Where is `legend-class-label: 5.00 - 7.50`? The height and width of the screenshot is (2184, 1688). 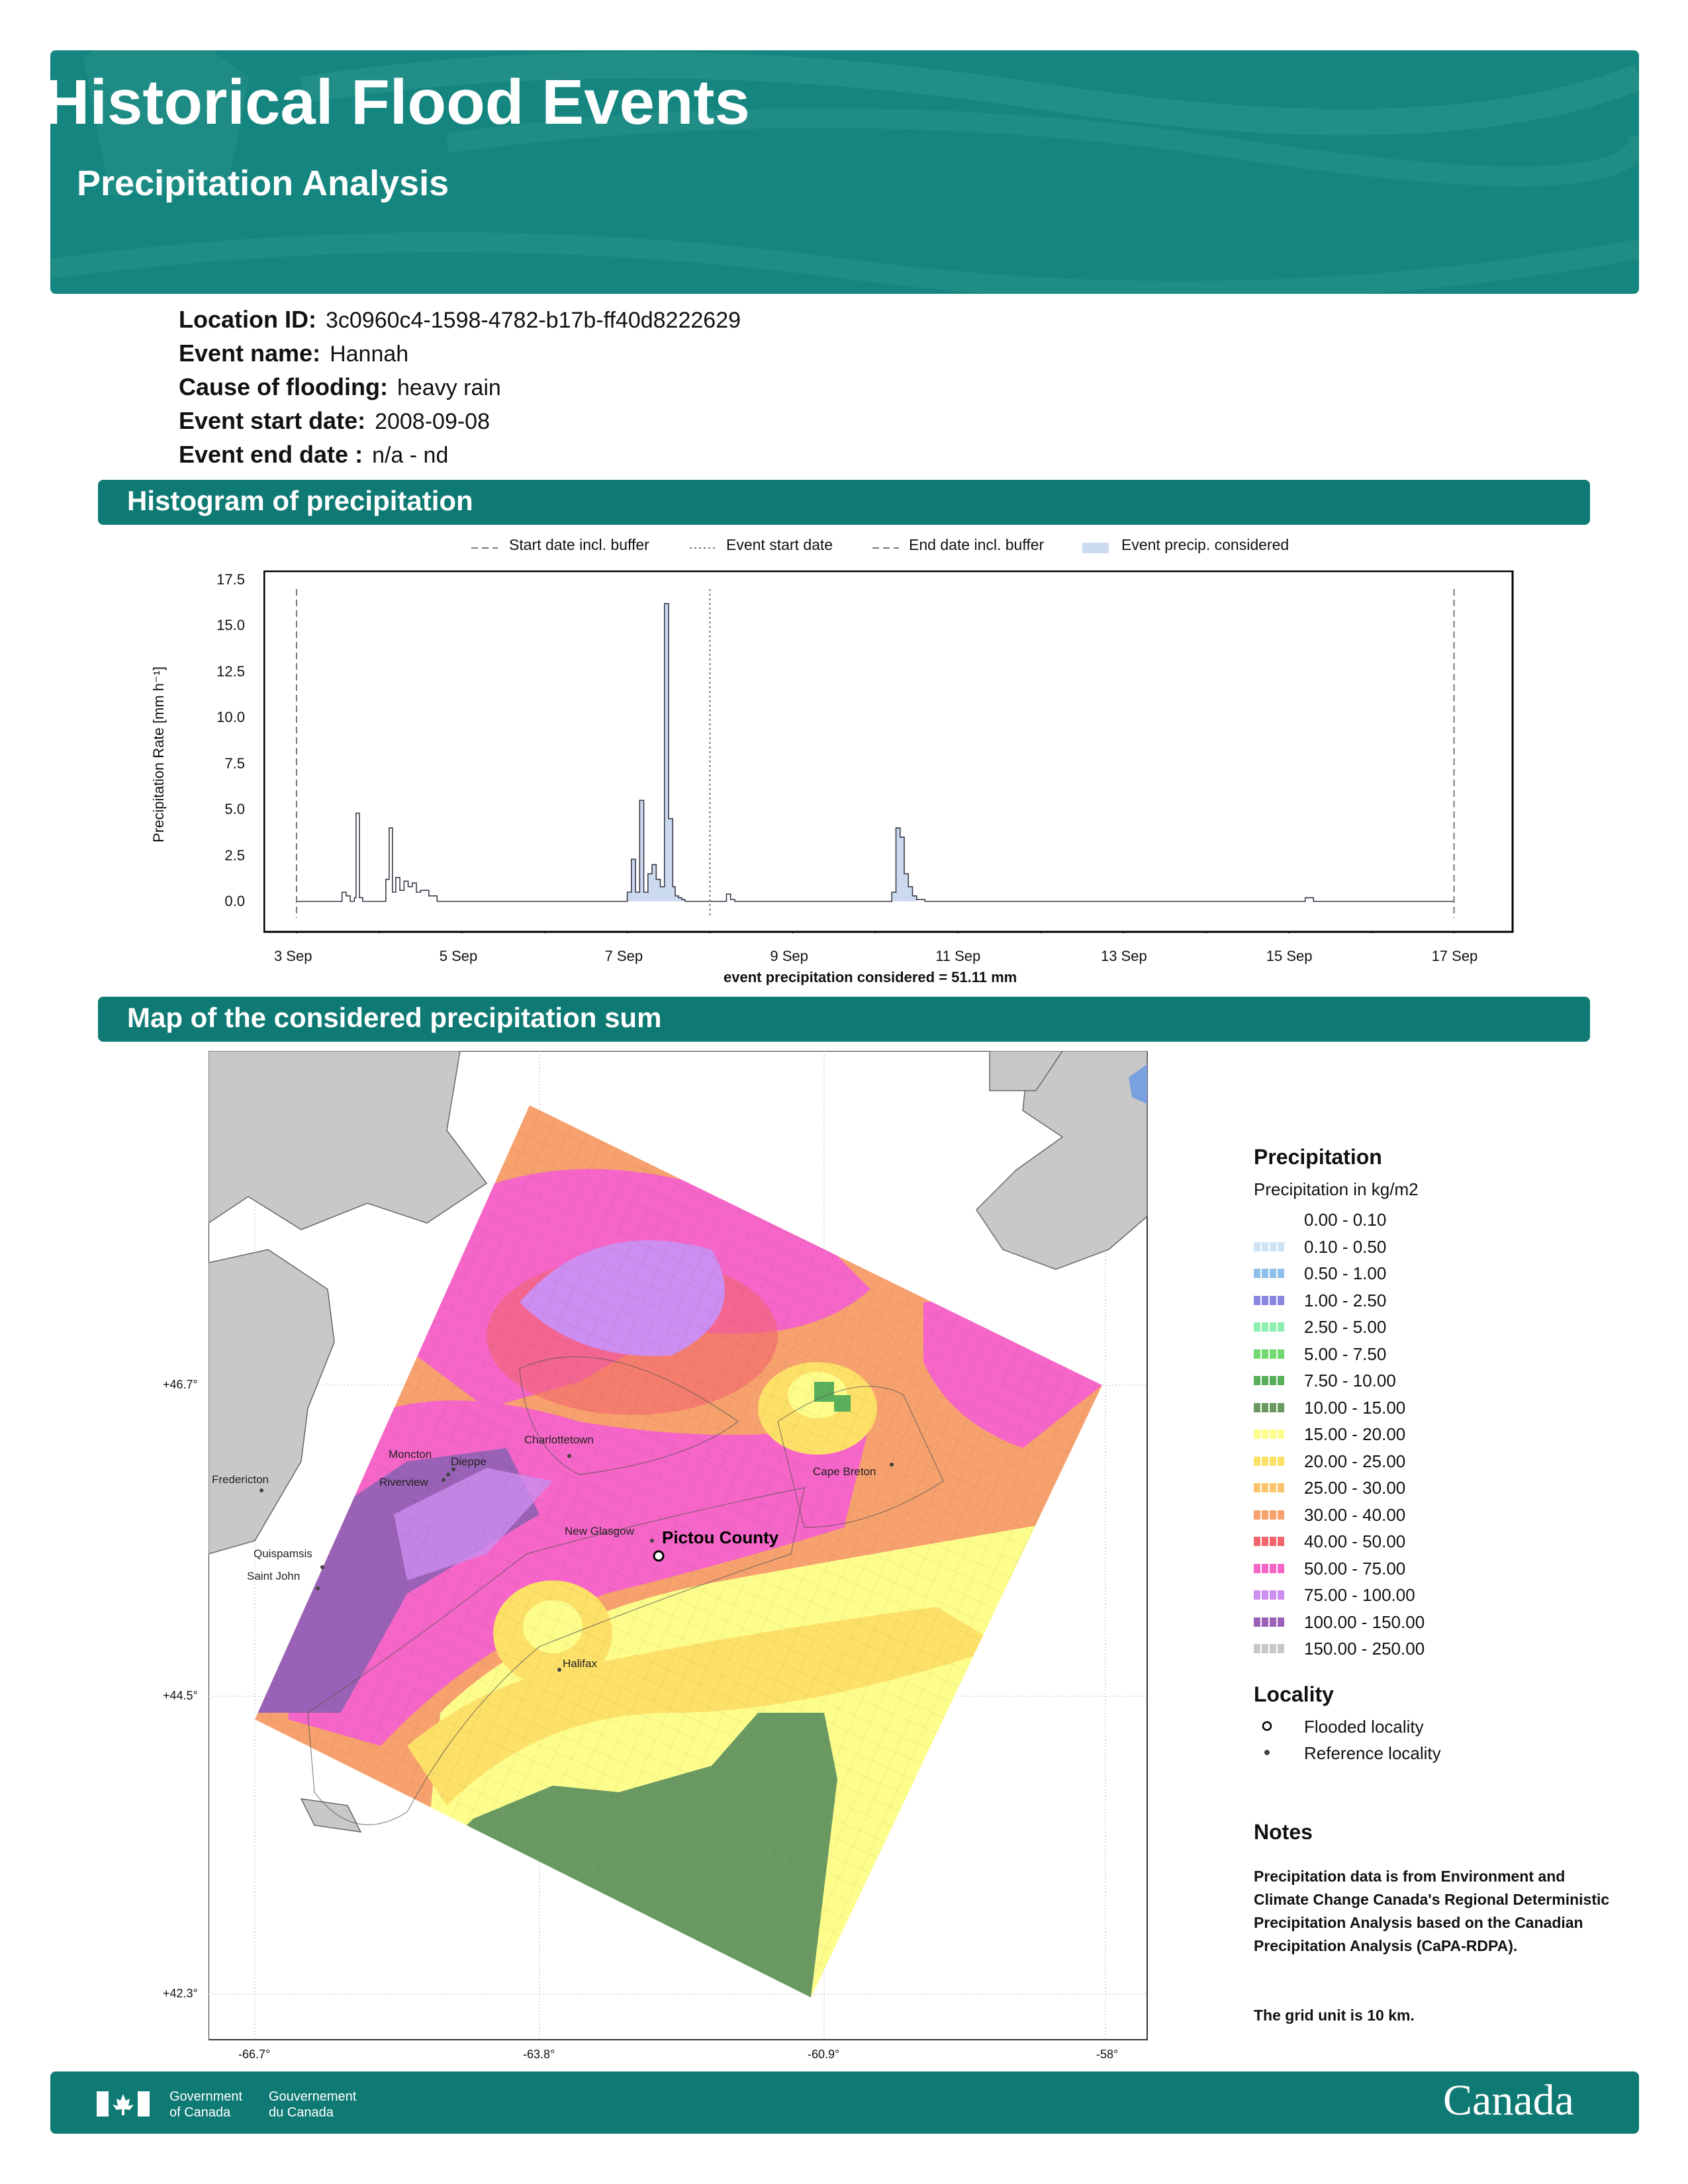 legend-class-label: 5.00 - 7.50 is located at coordinates (1345, 1353).